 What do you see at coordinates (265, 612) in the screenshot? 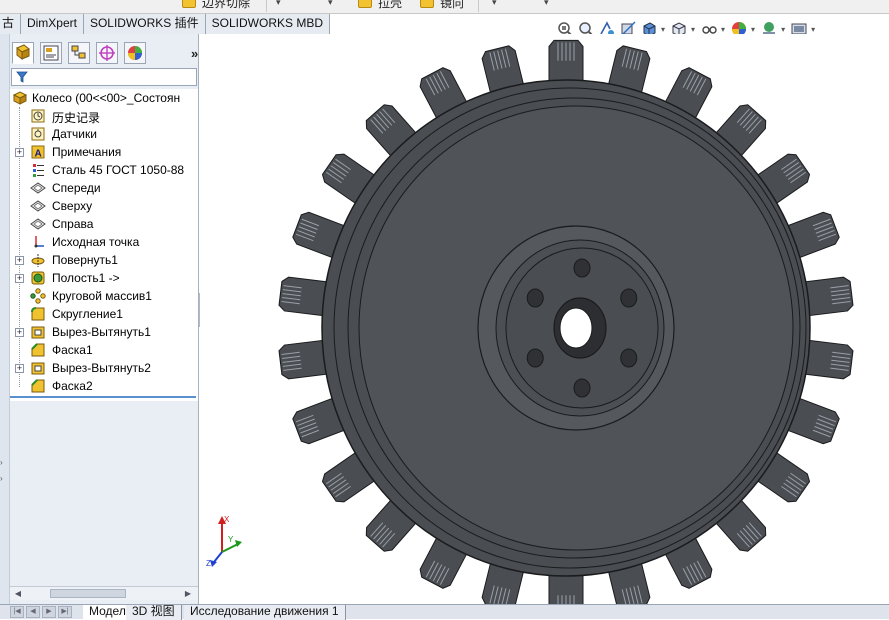
I see `tab-motion-study-1: Исследование движения 1` at bounding box center [265, 612].